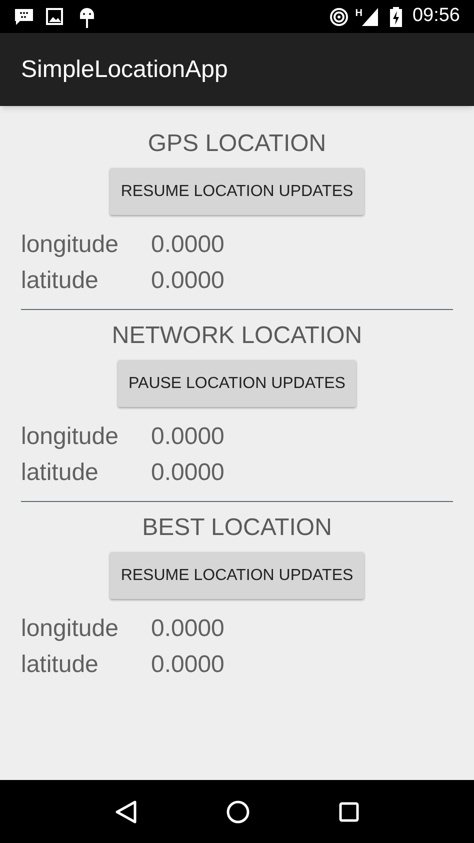 Image resolution: width=474 pixels, height=843 pixels. Describe the element at coordinates (237, 528) in the screenshot. I see `section-heading: BEST LOCATION` at that location.